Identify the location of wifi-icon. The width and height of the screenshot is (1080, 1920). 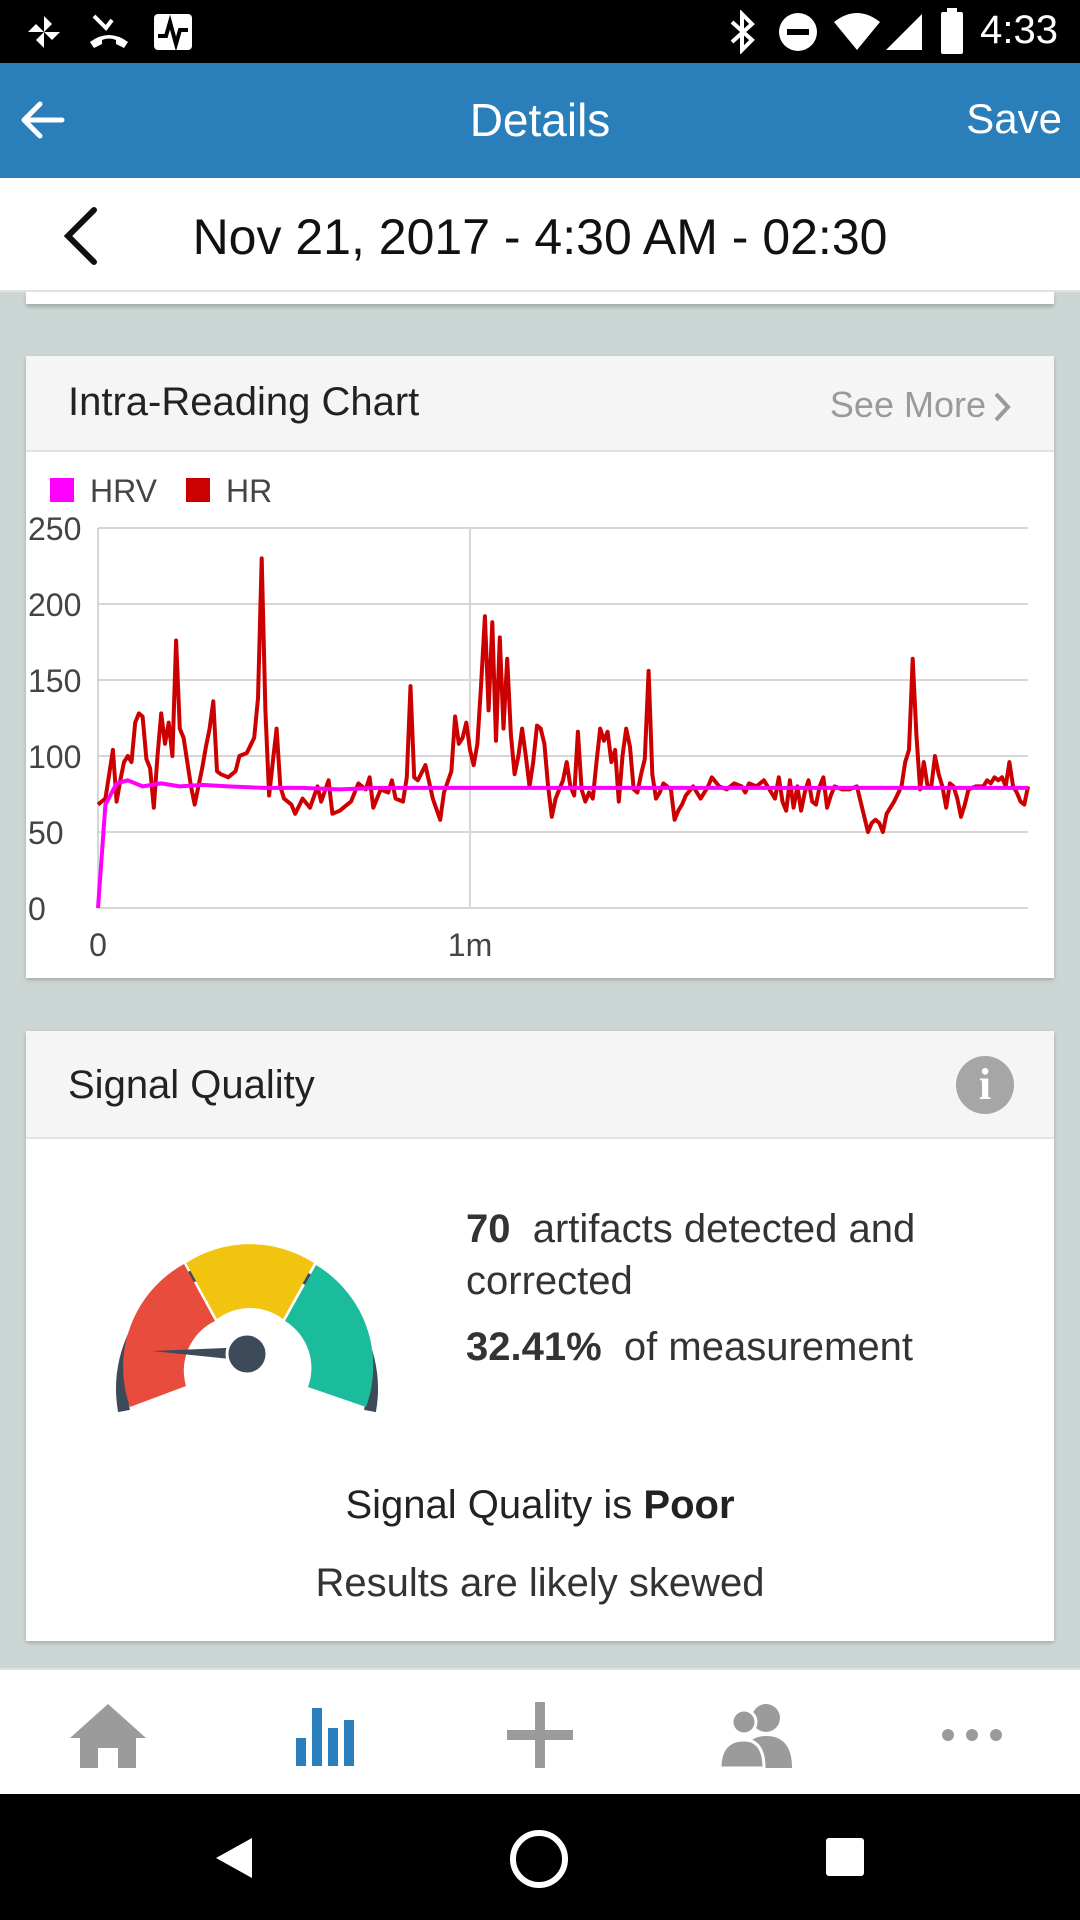
(857, 31).